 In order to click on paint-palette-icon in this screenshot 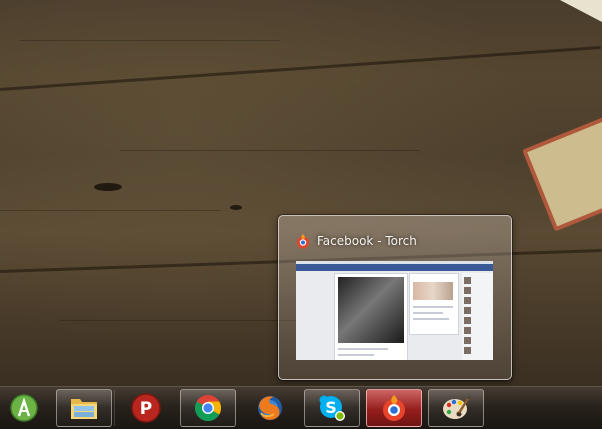, I will do `click(457, 407)`.